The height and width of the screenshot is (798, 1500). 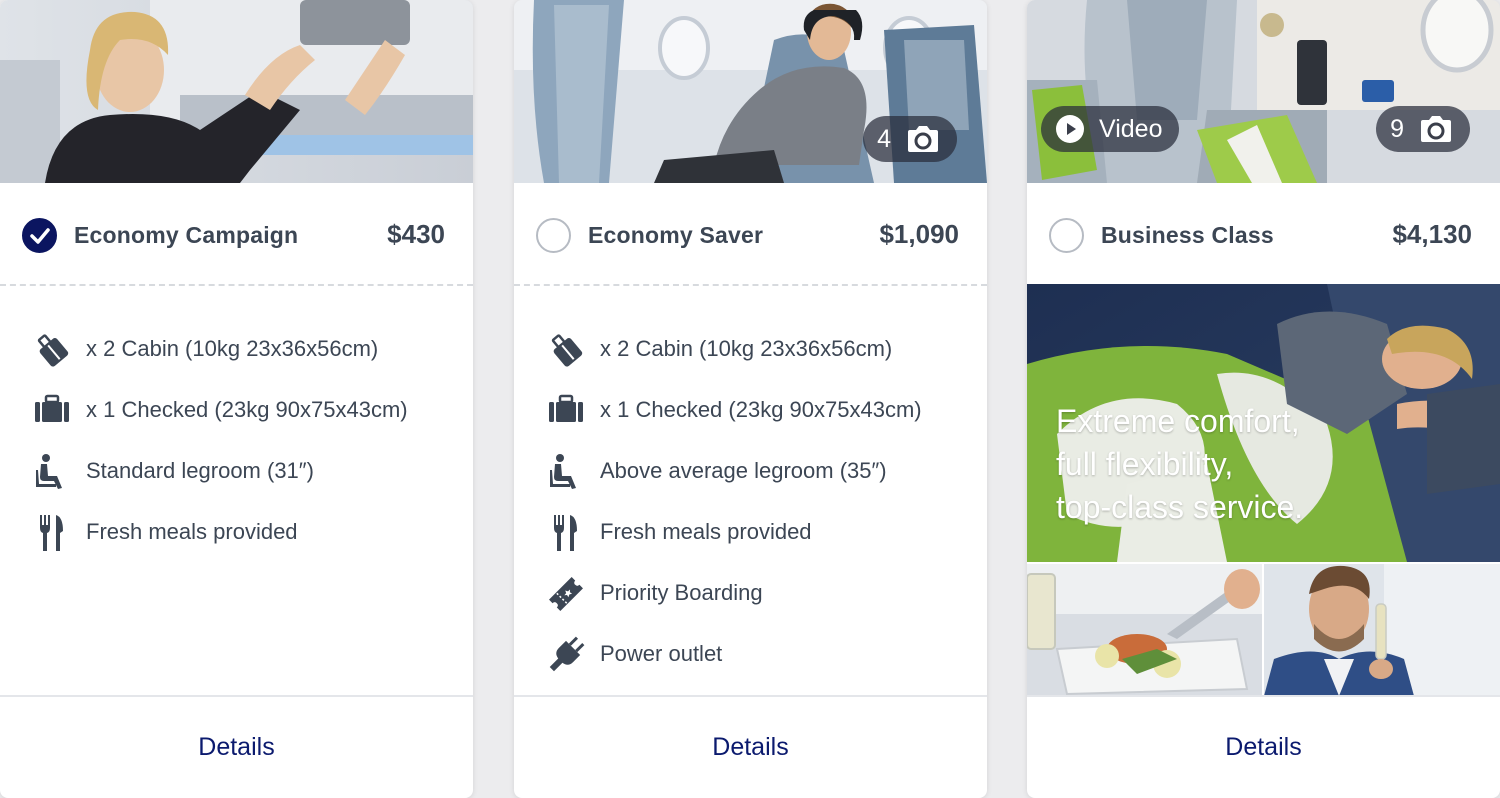 What do you see at coordinates (186, 235) in the screenshot?
I see `fare-name: Economy Campaign` at bounding box center [186, 235].